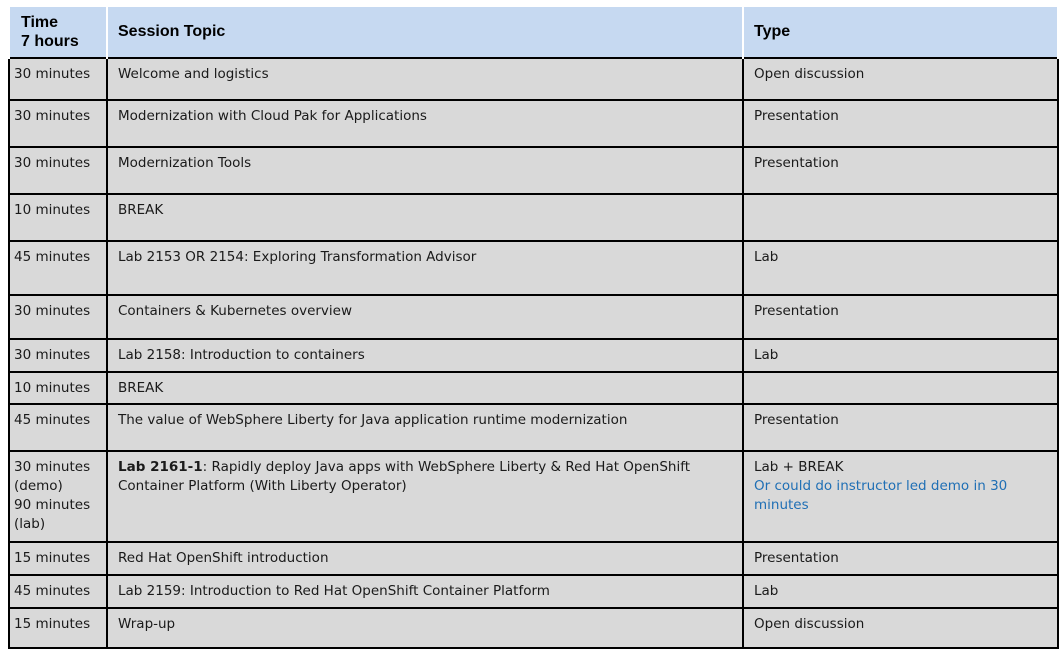  I want to click on header-type: Type, so click(900, 32).